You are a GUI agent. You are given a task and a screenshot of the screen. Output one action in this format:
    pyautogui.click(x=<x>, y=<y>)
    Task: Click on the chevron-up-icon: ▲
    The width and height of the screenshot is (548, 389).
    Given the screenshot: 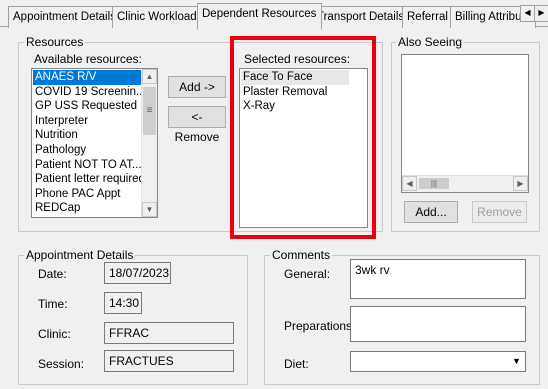 What is the action you would take?
    pyautogui.click(x=149, y=76)
    